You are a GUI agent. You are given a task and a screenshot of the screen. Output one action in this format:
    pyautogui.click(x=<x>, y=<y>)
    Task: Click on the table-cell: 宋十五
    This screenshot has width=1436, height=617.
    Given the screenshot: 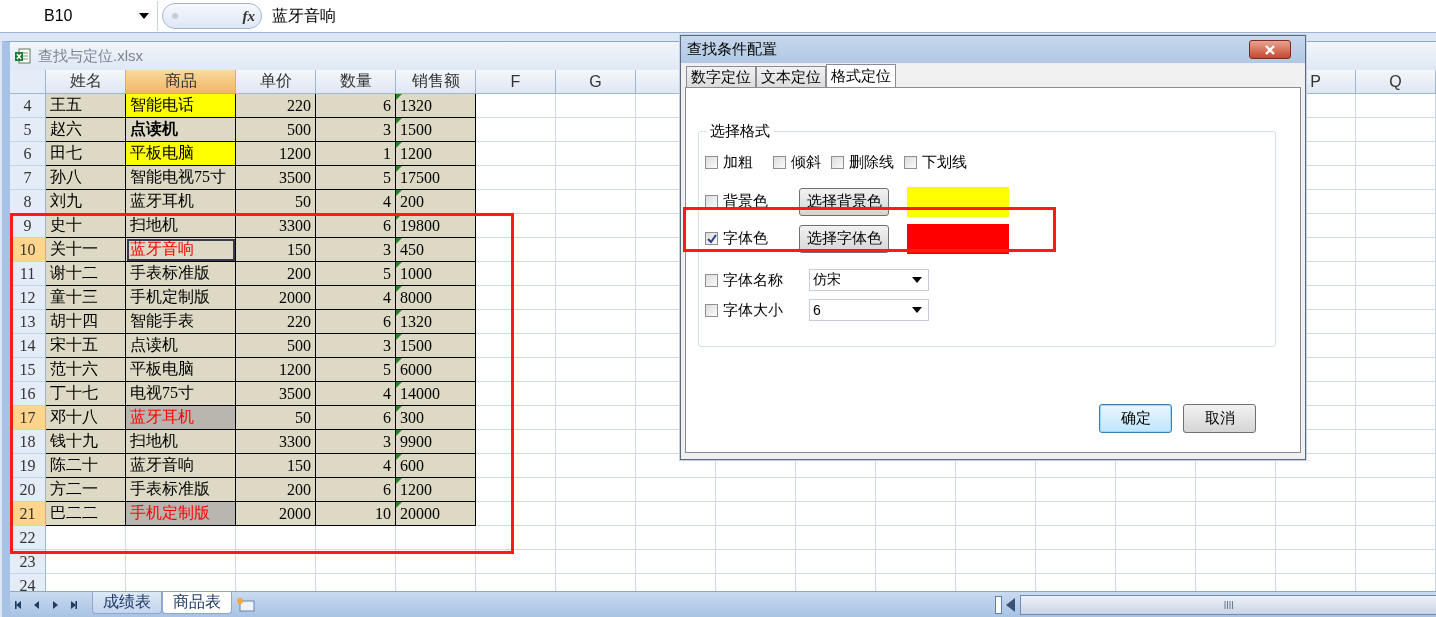 What is the action you would take?
    pyautogui.click(x=86, y=346)
    